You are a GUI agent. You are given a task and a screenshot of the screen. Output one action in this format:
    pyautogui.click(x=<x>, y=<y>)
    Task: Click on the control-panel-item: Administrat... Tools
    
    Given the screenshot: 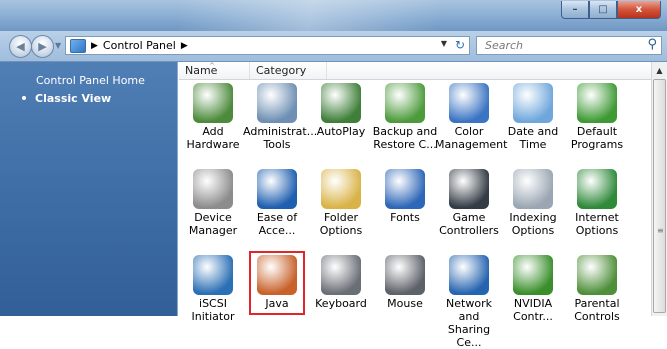 What is the action you would take?
    pyautogui.click(x=280, y=121)
    